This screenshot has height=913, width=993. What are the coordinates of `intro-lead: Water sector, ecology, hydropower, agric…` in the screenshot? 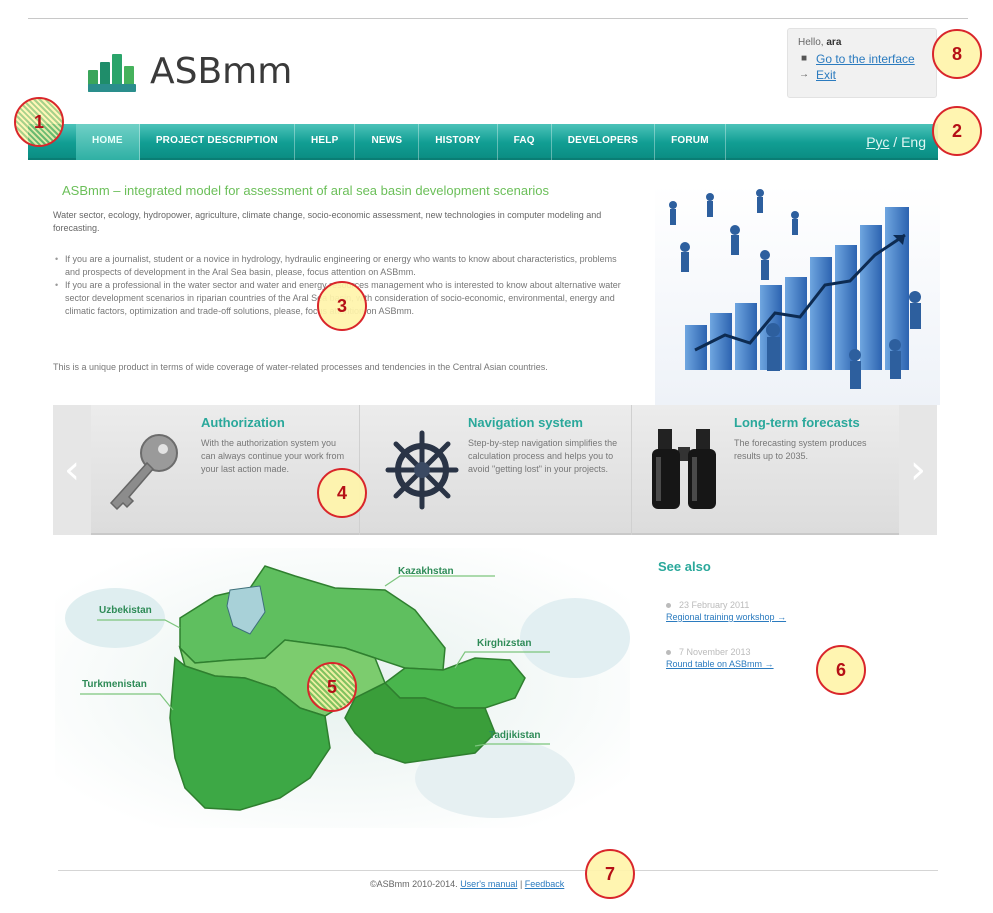 It's located at (327, 221).